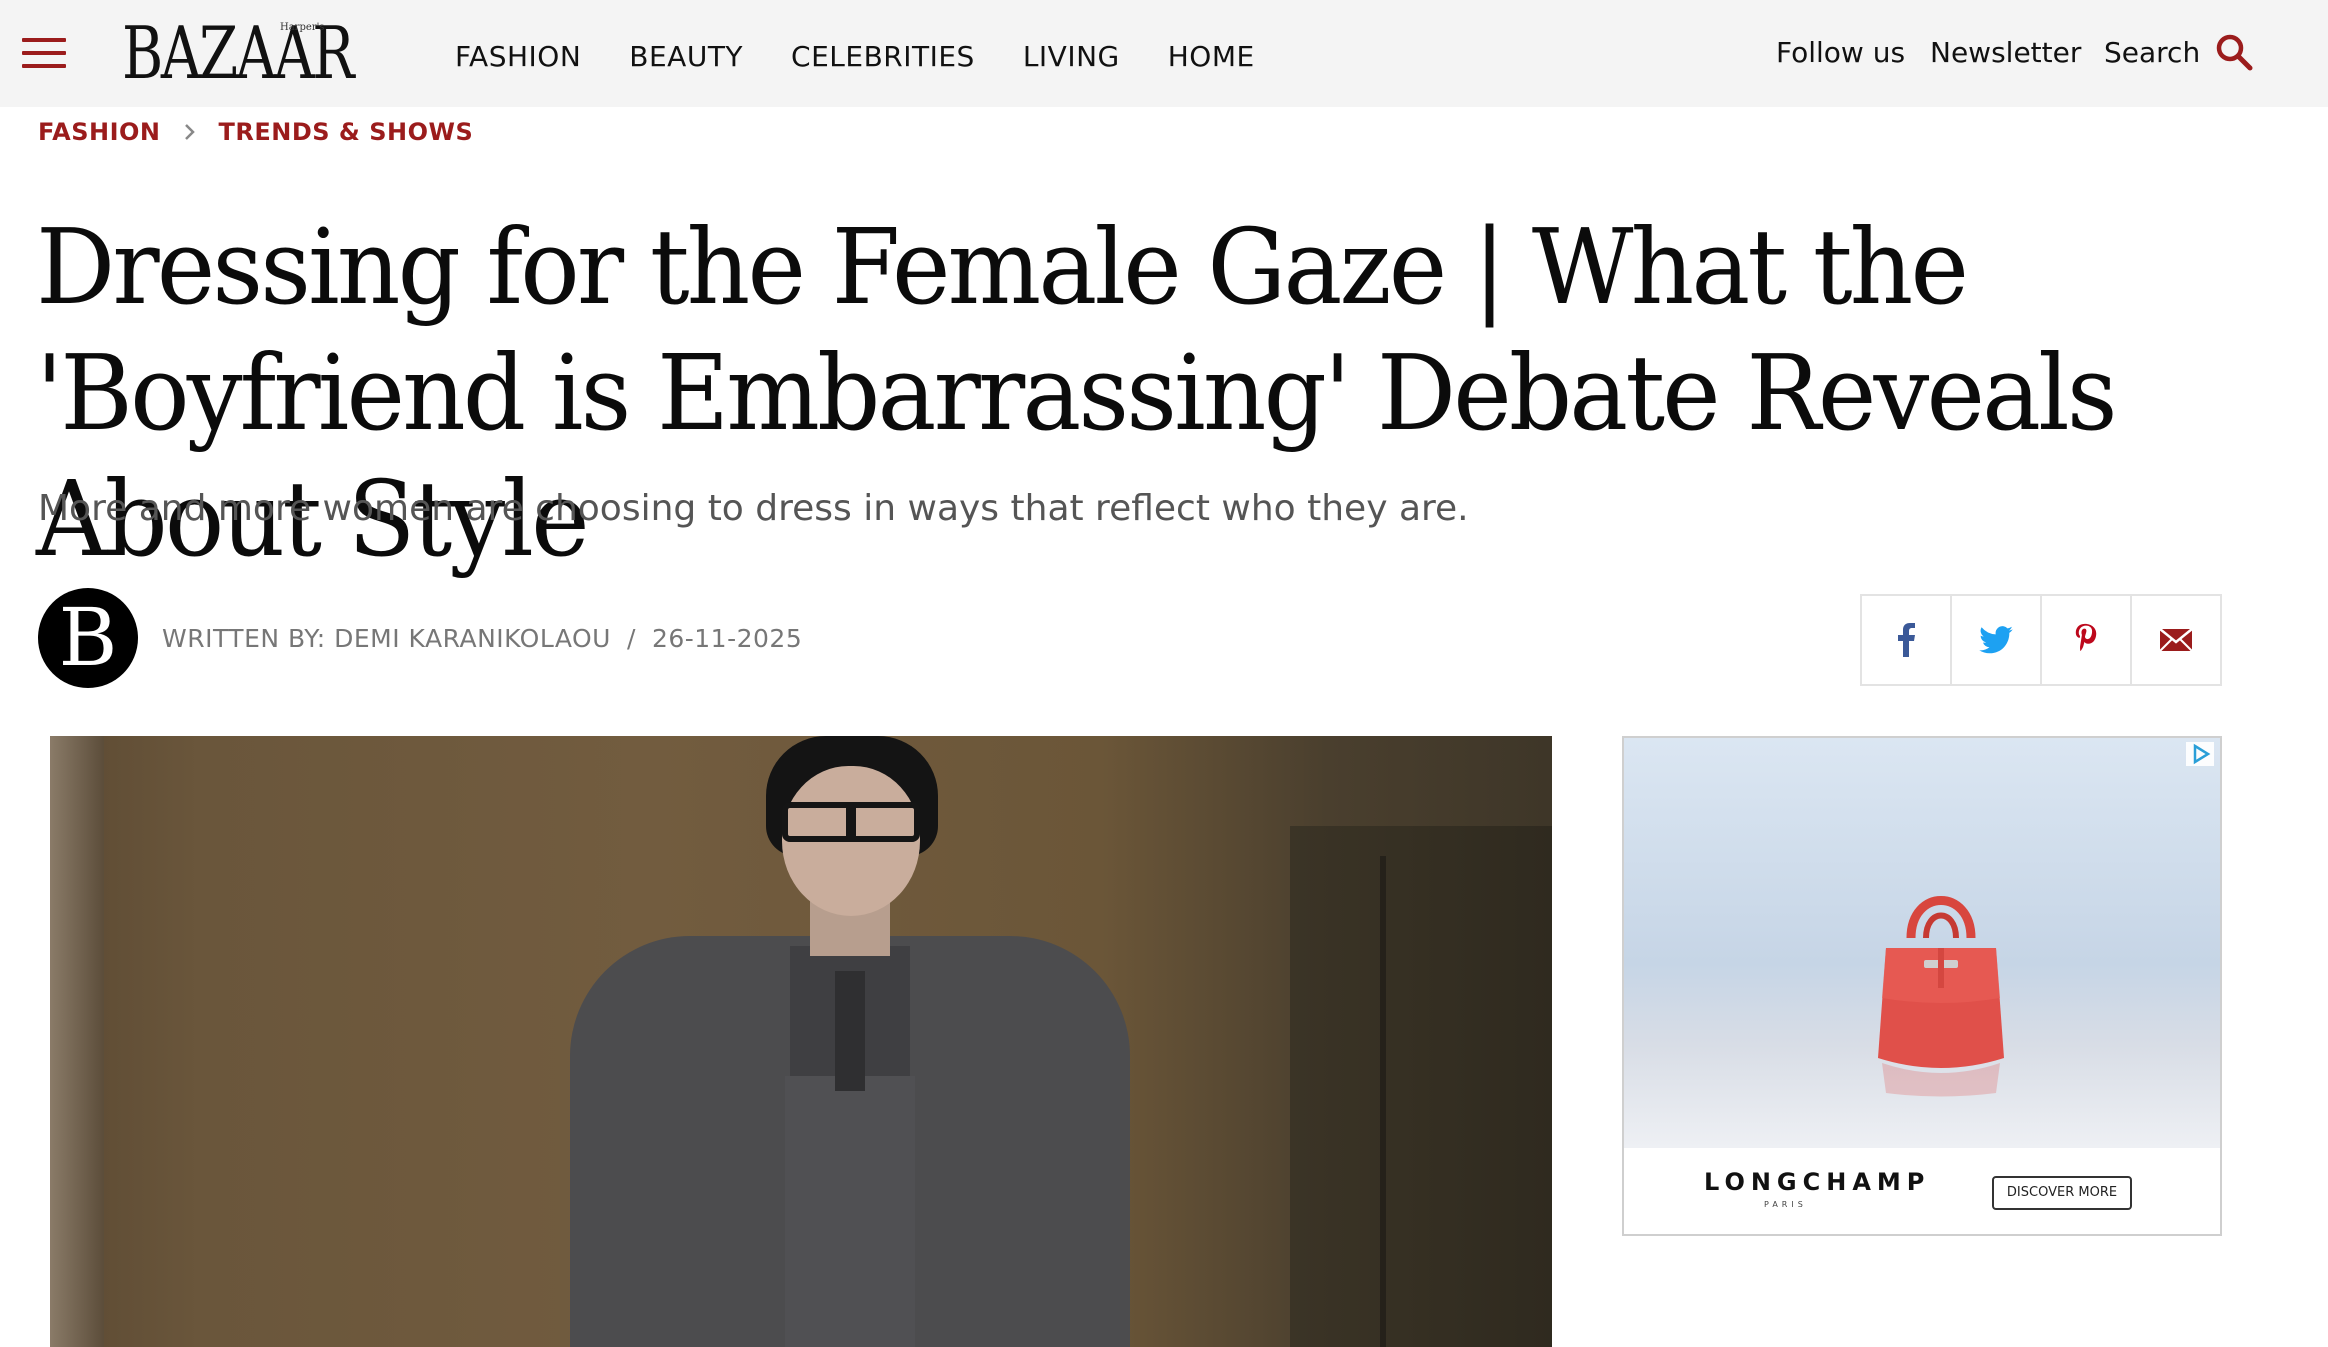 The height and width of the screenshot is (1347, 2328). I want to click on search-icon, so click(2234, 52).